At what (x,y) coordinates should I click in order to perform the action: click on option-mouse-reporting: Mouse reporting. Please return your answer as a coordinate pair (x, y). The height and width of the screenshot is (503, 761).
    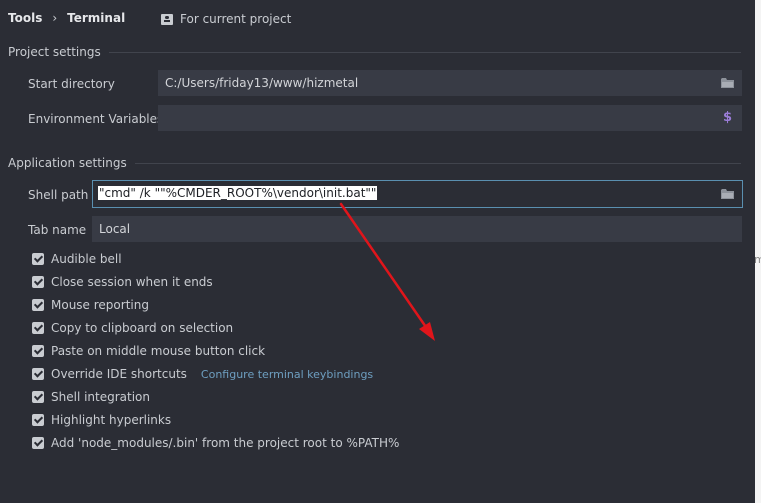
    Looking at the image, I should click on (90, 305).